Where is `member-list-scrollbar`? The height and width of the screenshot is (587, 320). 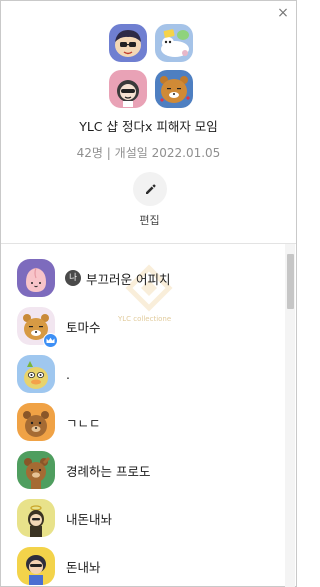
member-list-scrollbar is located at coordinates (290, 415).